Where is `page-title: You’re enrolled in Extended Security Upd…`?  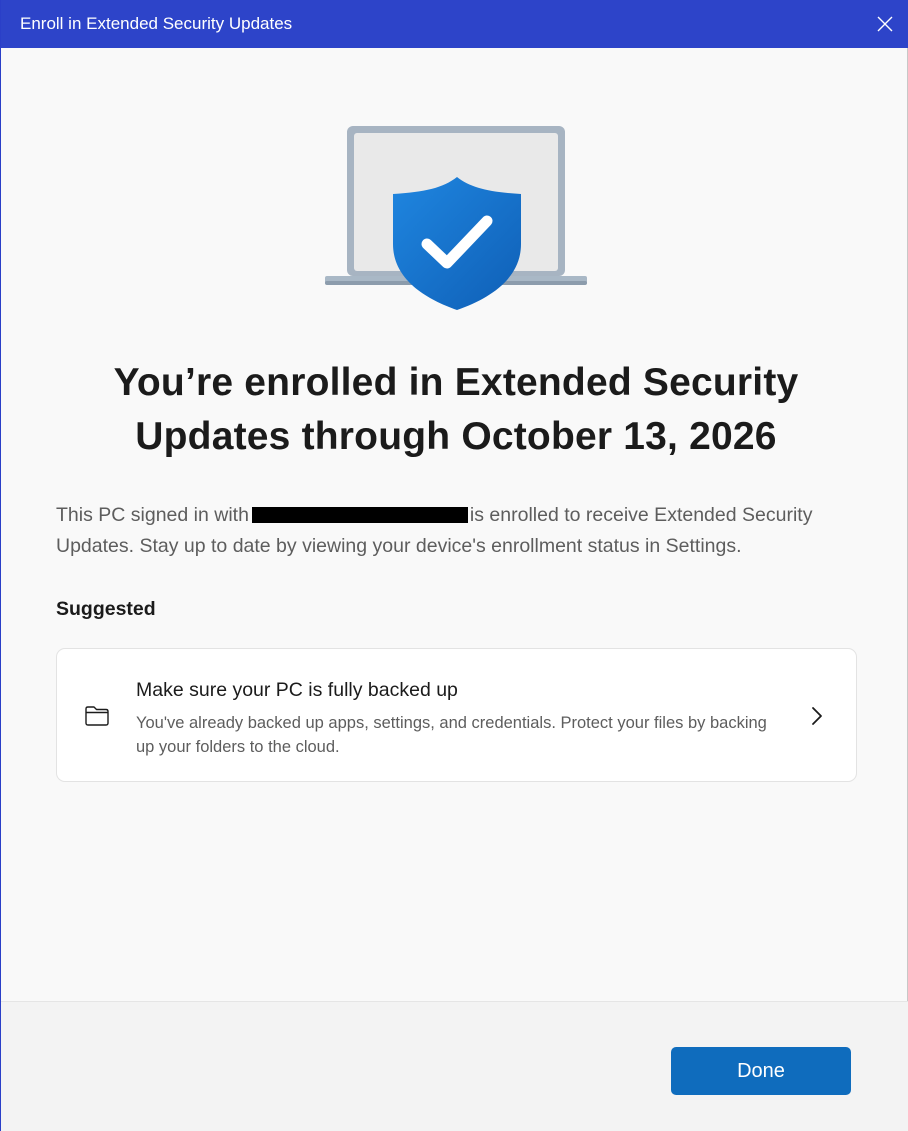 page-title: You’re enrolled in Extended Security Upd… is located at coordinates (456, 409).